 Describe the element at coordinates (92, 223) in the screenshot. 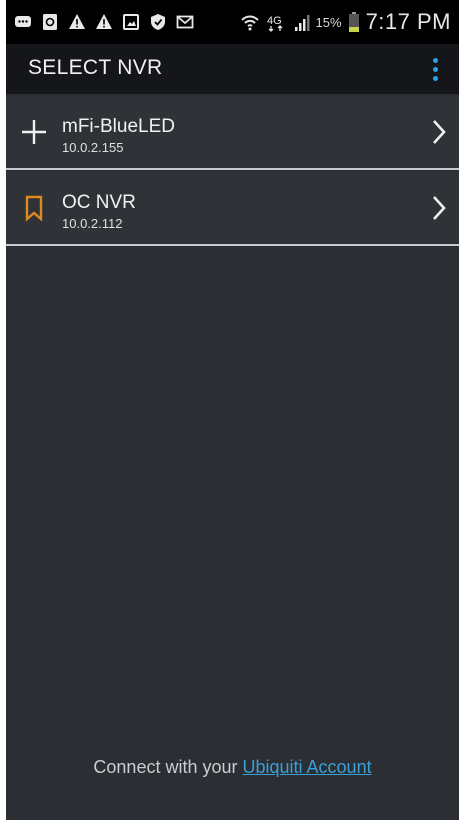

I see `nvr-ip: 10.0.2.112` at that location.